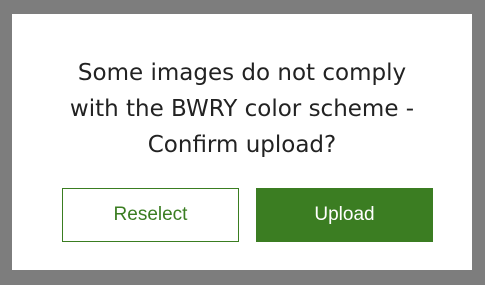  What do you see at coordinates (344, 215) in the screenshot?
I see `upload-button: Upload` at bounding box center [344, 215].